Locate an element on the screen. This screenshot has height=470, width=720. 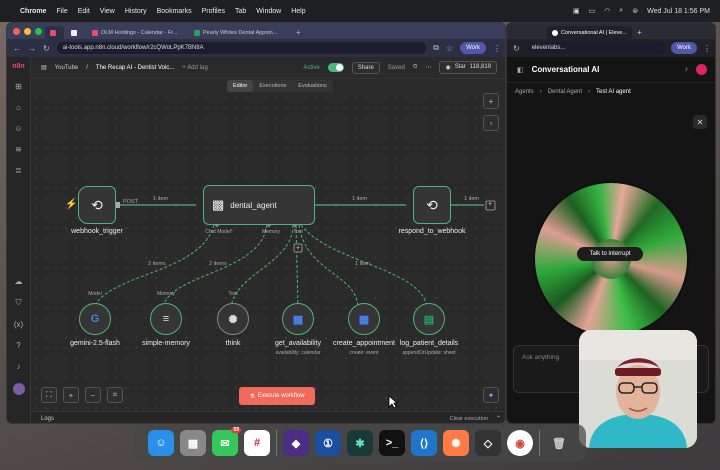
collapse-logs-icon: ⌃ is located at coordinates (498, 418).